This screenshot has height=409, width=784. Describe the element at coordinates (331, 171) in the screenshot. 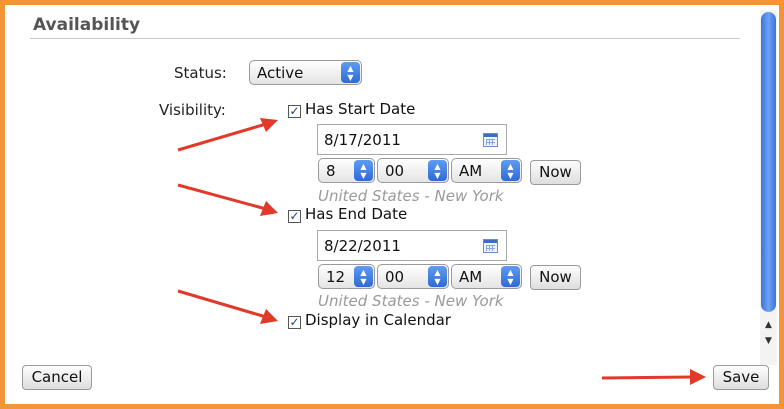

I see `start-hour-value: 8` at that location.